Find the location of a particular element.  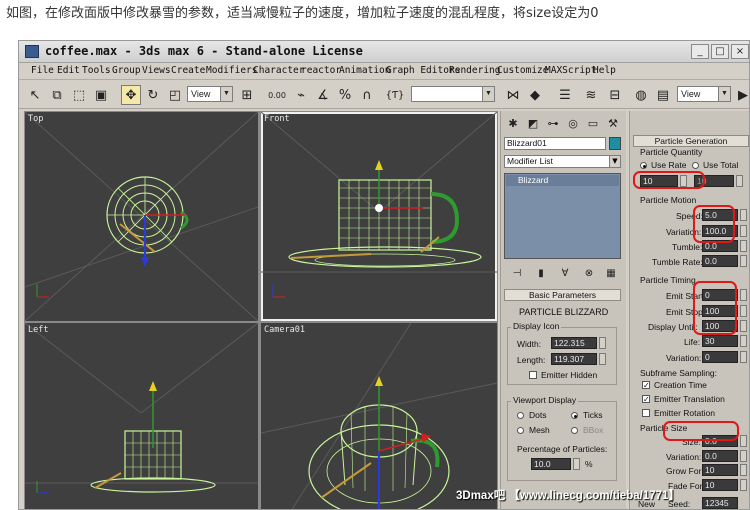

align-icon: ◆ is located at coordinates (535, 95).